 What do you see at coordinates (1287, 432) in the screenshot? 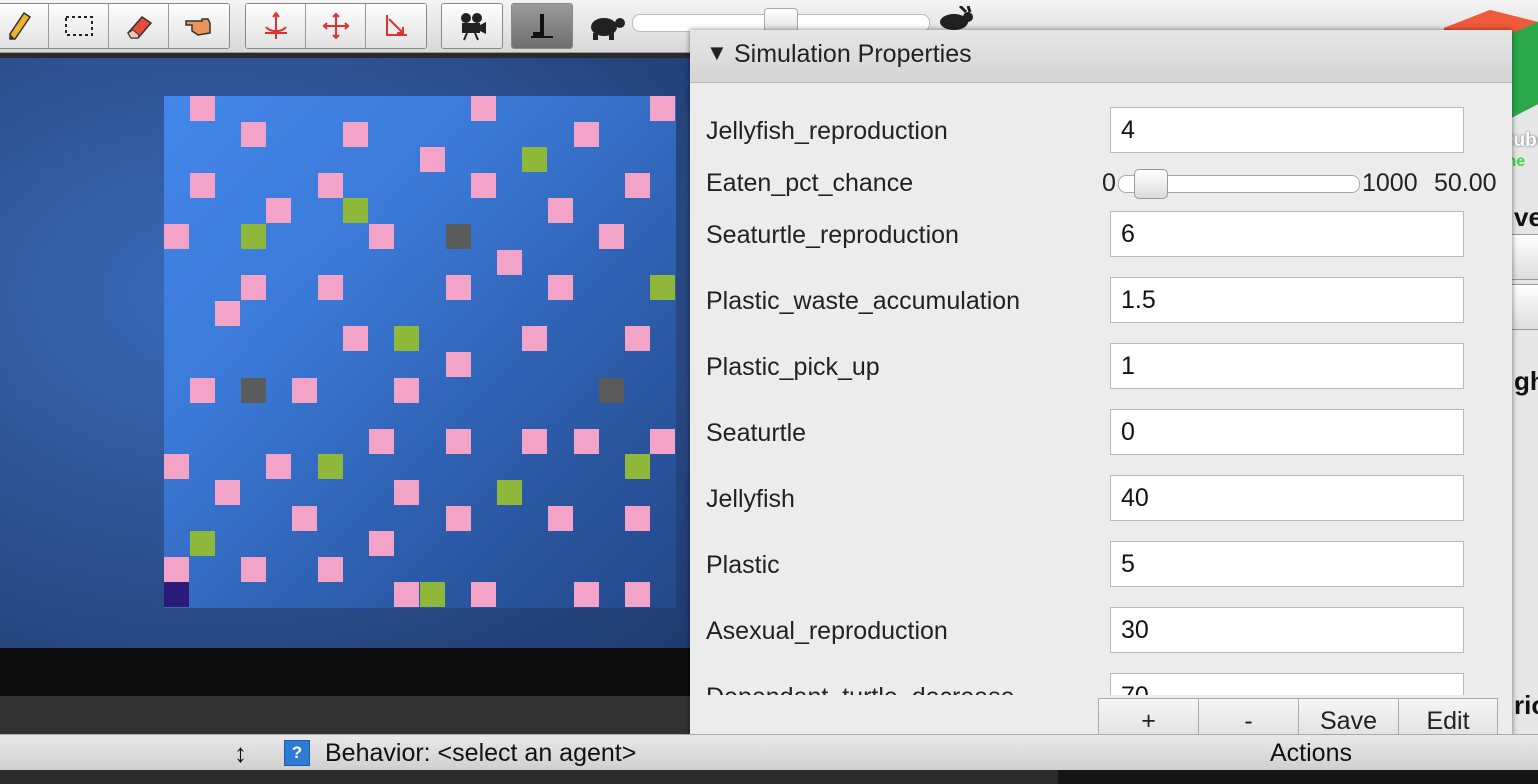
I see `property-input-seaturtle` at bounding box center [1287, 432].